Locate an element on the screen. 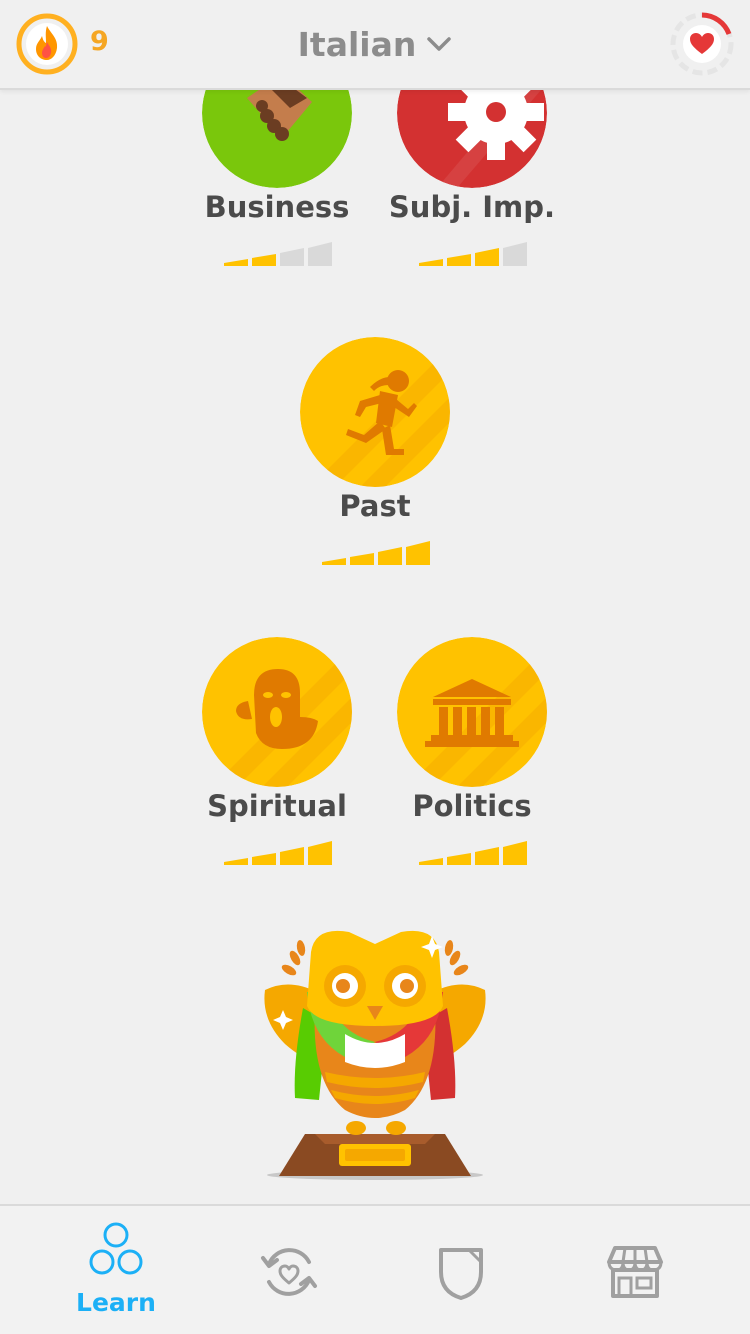  skill-politics: Politics is located at coordinates (472, 757).